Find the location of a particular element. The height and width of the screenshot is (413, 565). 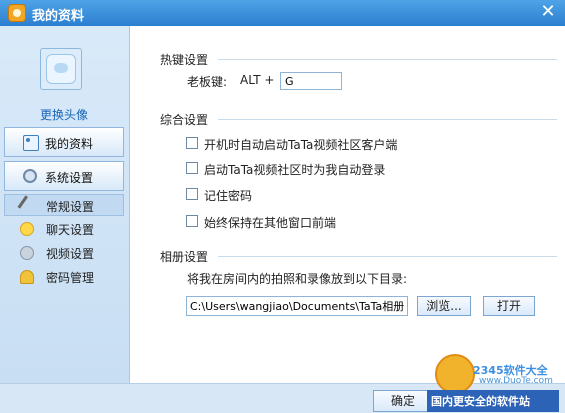

webcam-icon is located at coordinates (27, 253).